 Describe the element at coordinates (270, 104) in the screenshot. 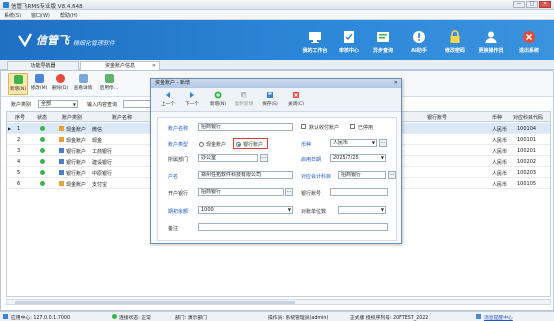

I see `save-label: 保存(S)` at that location.